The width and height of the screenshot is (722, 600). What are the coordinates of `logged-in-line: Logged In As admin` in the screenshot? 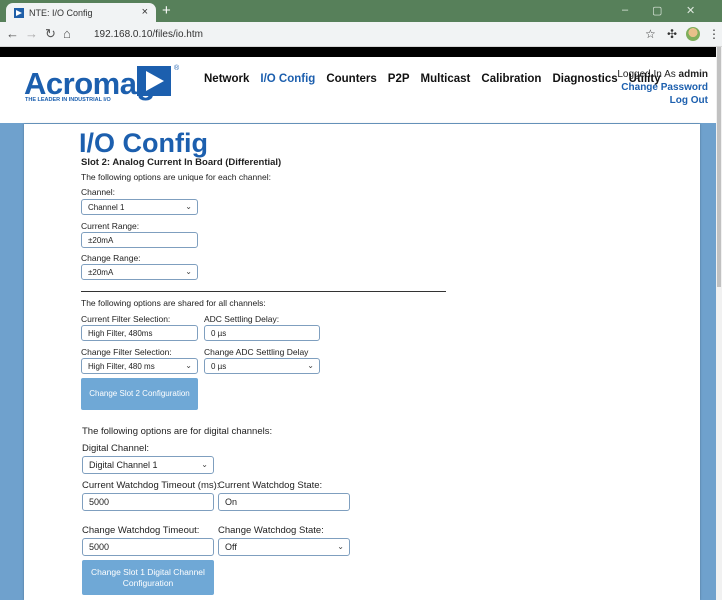 It's located at (662, 74).